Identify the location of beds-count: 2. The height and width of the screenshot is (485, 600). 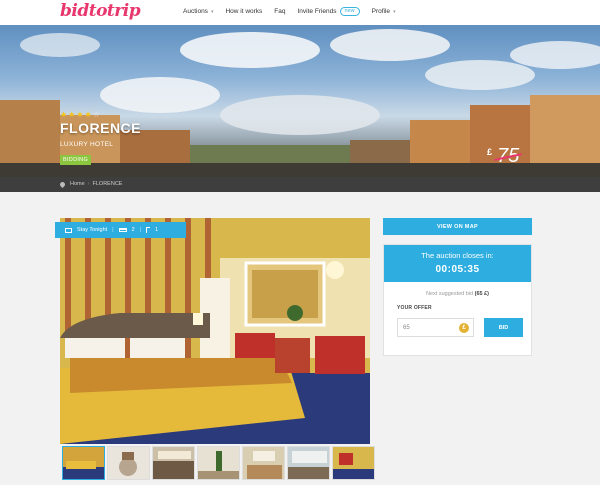
(133, 230).